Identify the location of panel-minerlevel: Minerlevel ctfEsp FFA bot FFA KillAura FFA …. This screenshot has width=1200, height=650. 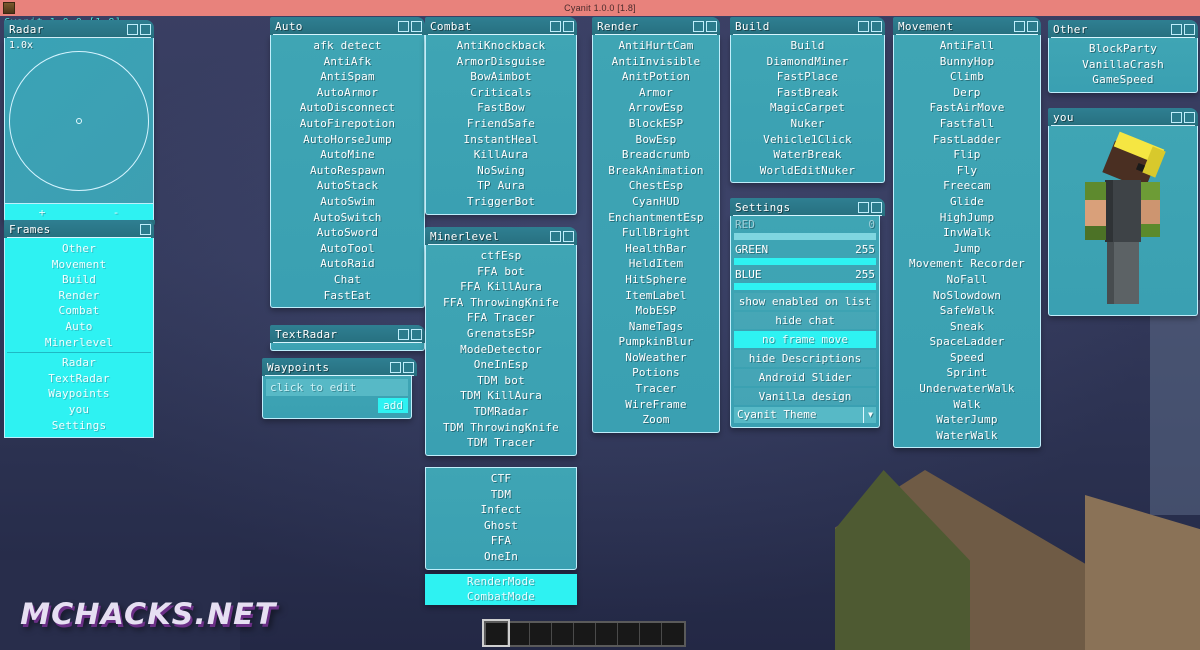
(501, 341).